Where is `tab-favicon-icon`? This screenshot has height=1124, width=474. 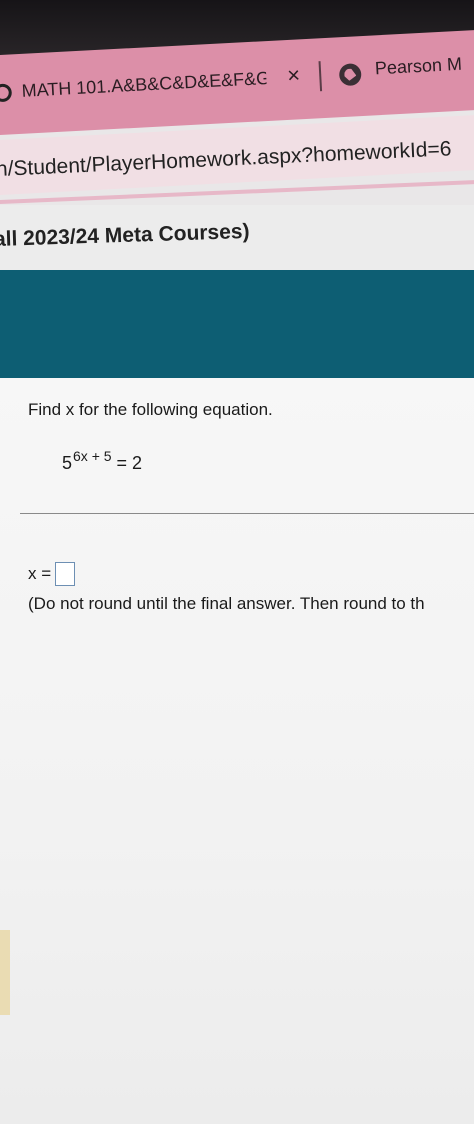 tab-favicon-icon is located at coordinates (6, 93).